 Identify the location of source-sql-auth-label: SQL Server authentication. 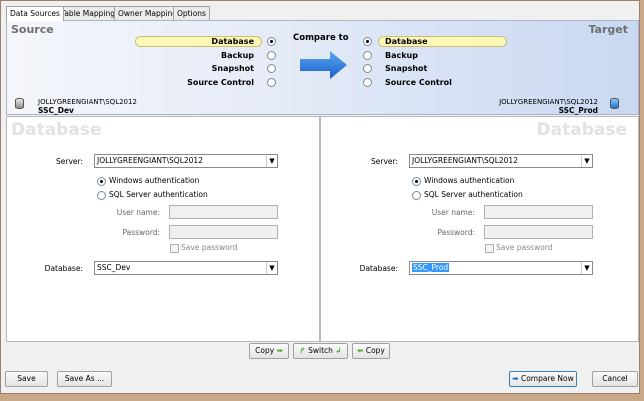
(158, 195).